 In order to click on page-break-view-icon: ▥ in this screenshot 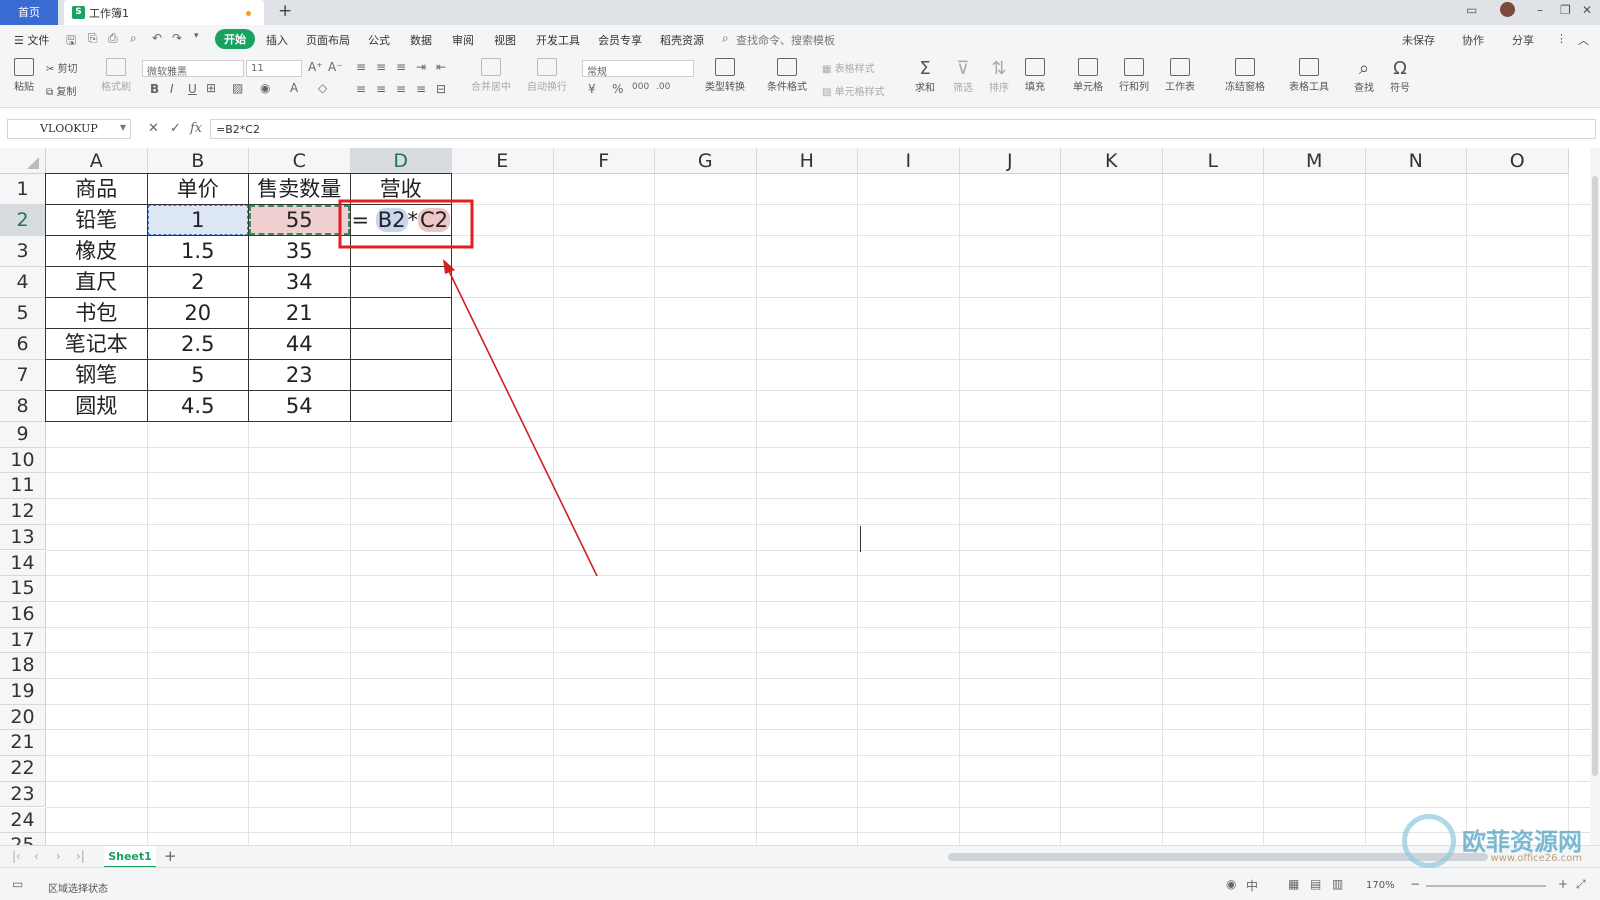, I will do `click(1337, 884)`.